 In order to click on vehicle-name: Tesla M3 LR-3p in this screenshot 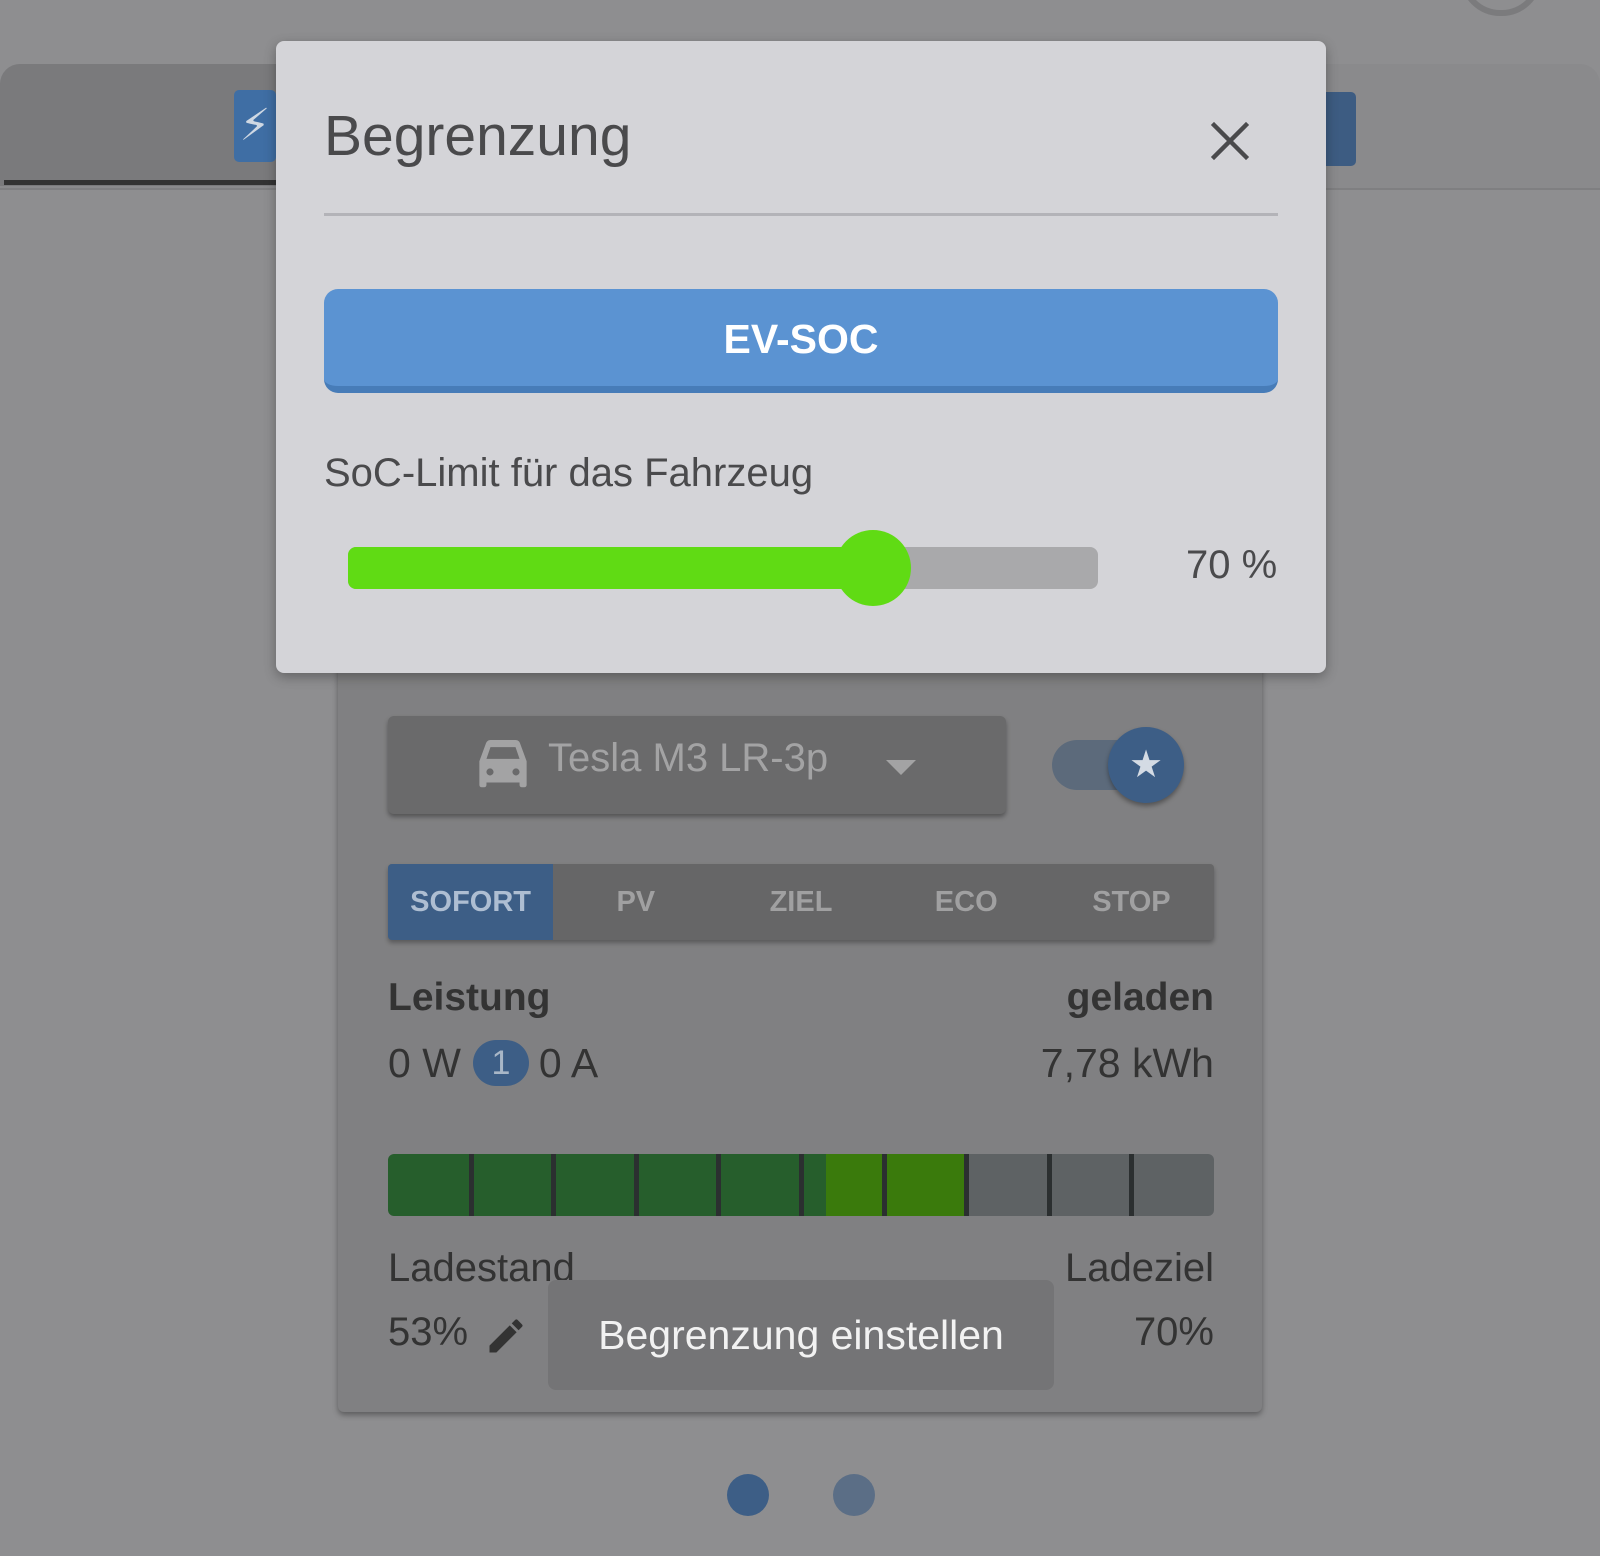, I will do `click(688, 758)`.